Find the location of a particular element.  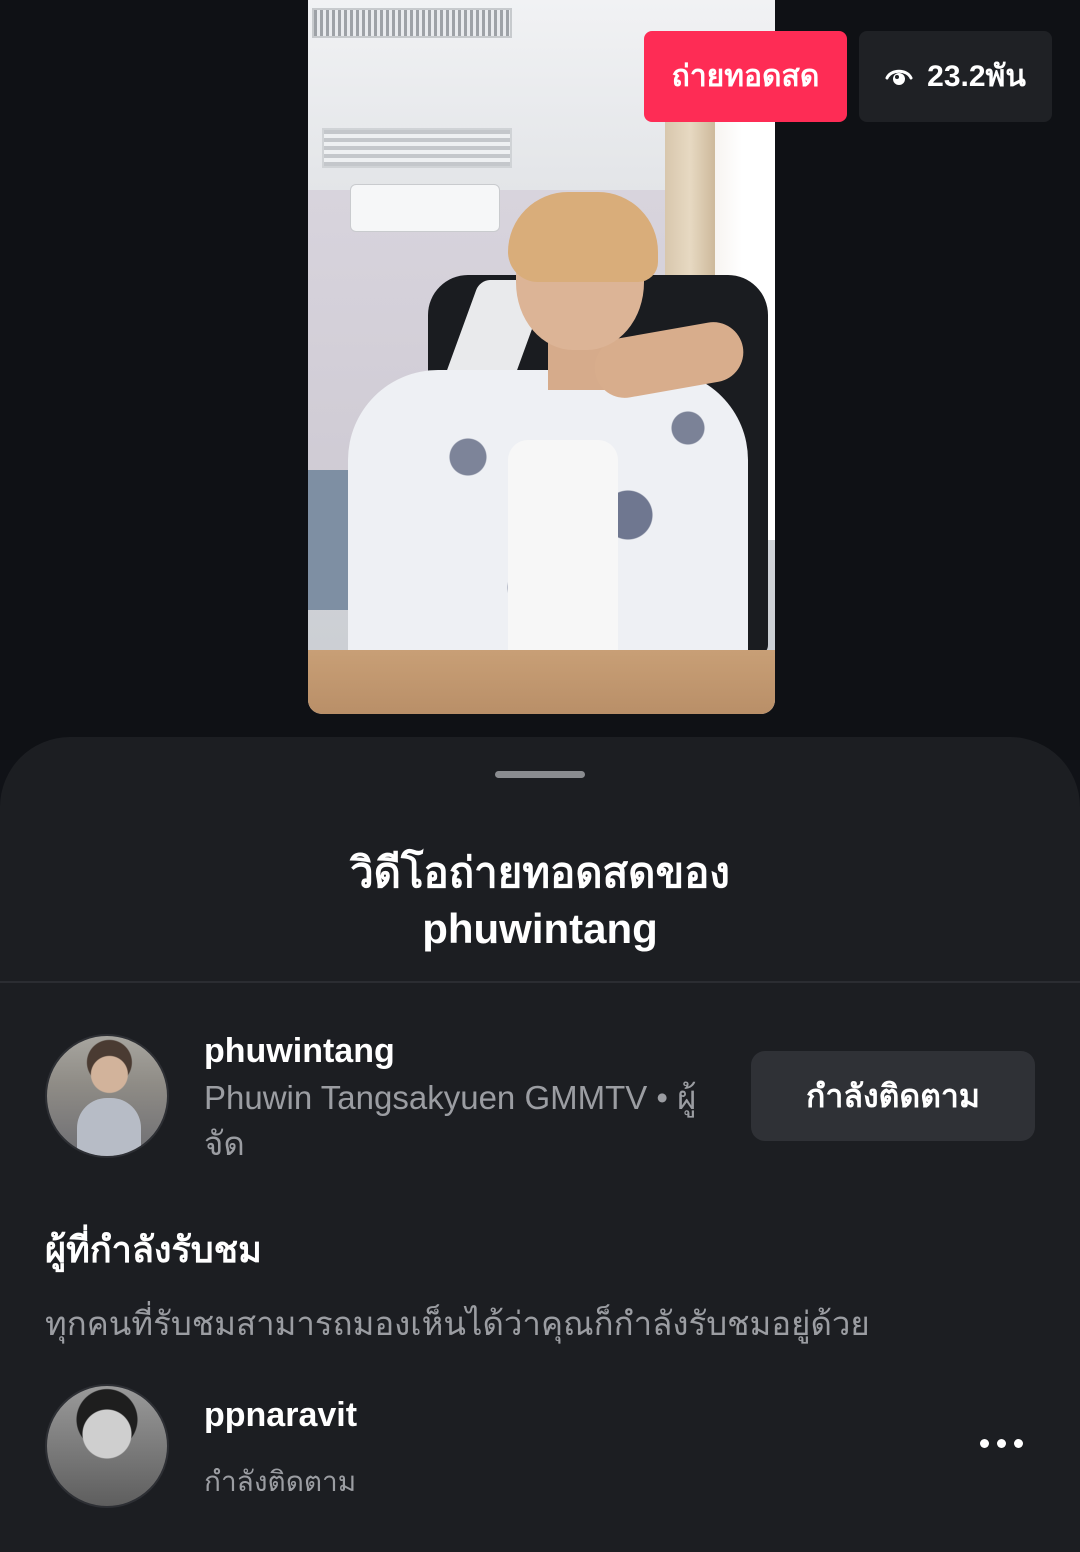

sheet-title-line2: phuwintang is located at coordinates (540, 928).